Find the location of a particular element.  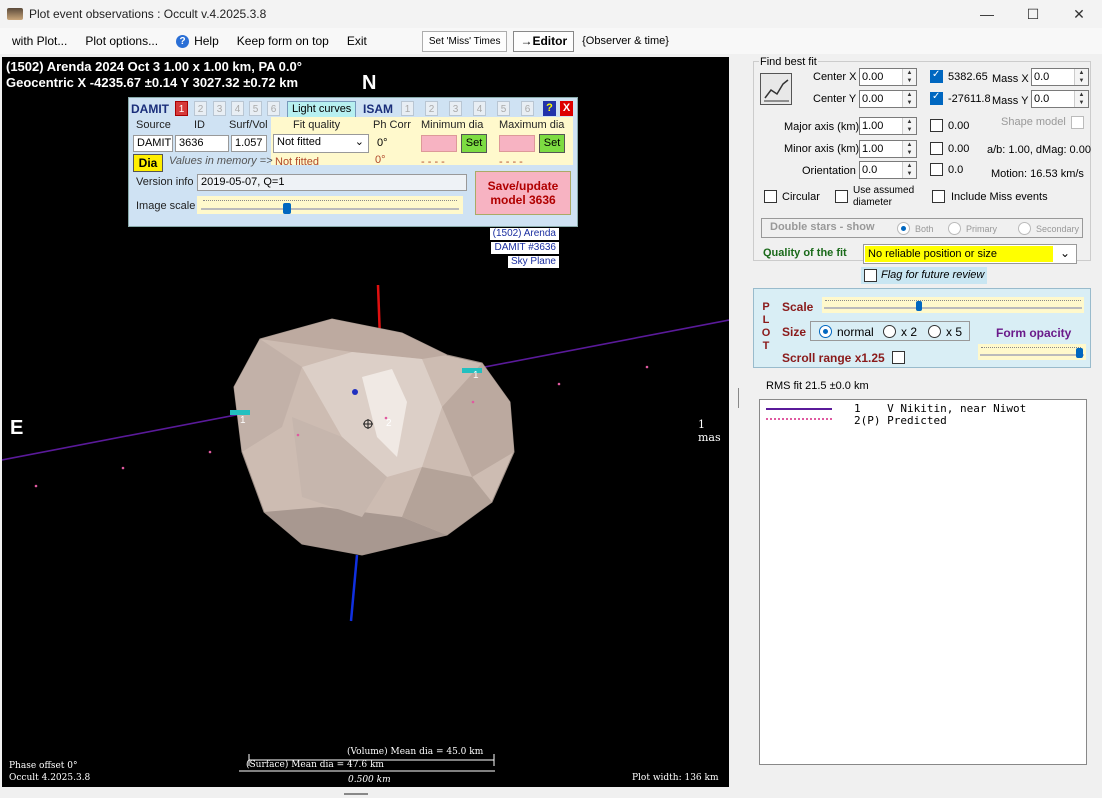

minimize-button: — is located at coordinates (987, 14).